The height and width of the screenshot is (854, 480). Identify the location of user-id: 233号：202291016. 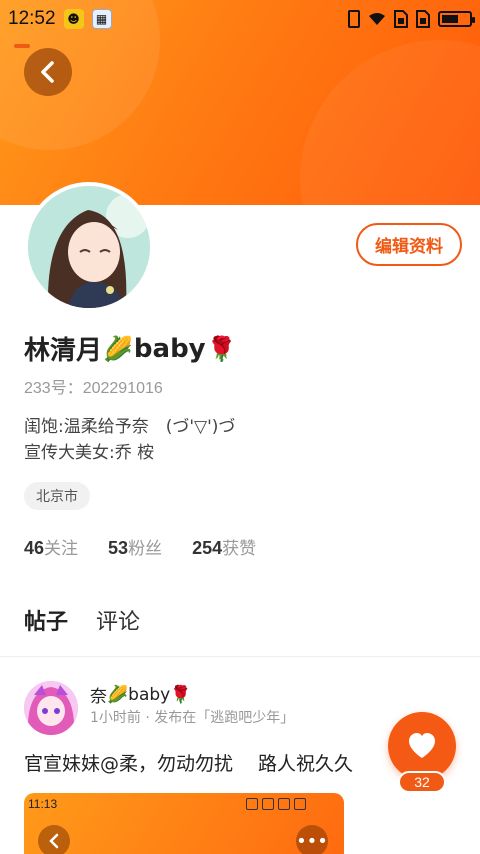
(93, 388).